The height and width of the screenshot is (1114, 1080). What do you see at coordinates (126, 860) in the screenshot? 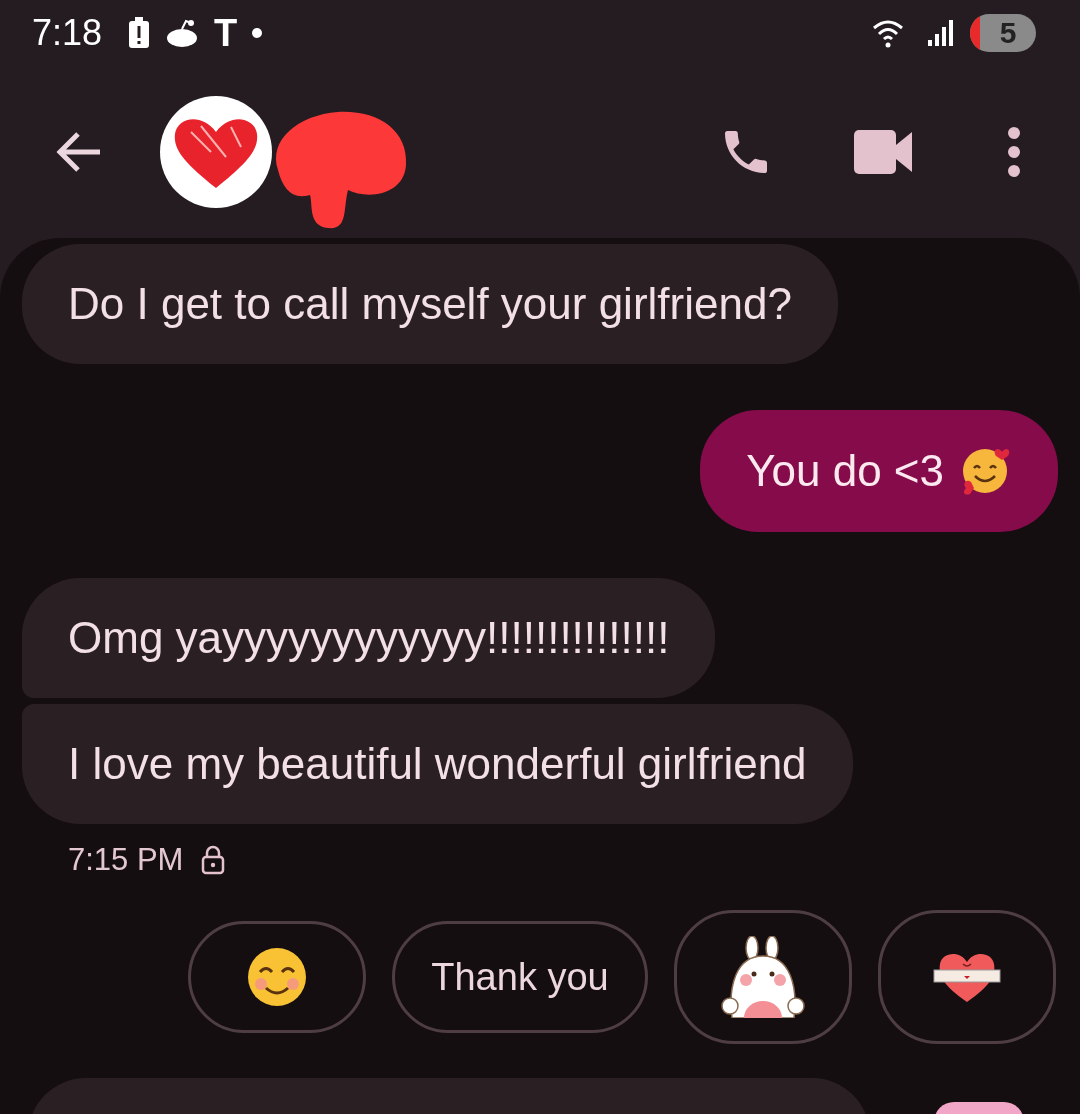
I see `message-timestamp: 7:15 PM` at bounding box center [126, 860].